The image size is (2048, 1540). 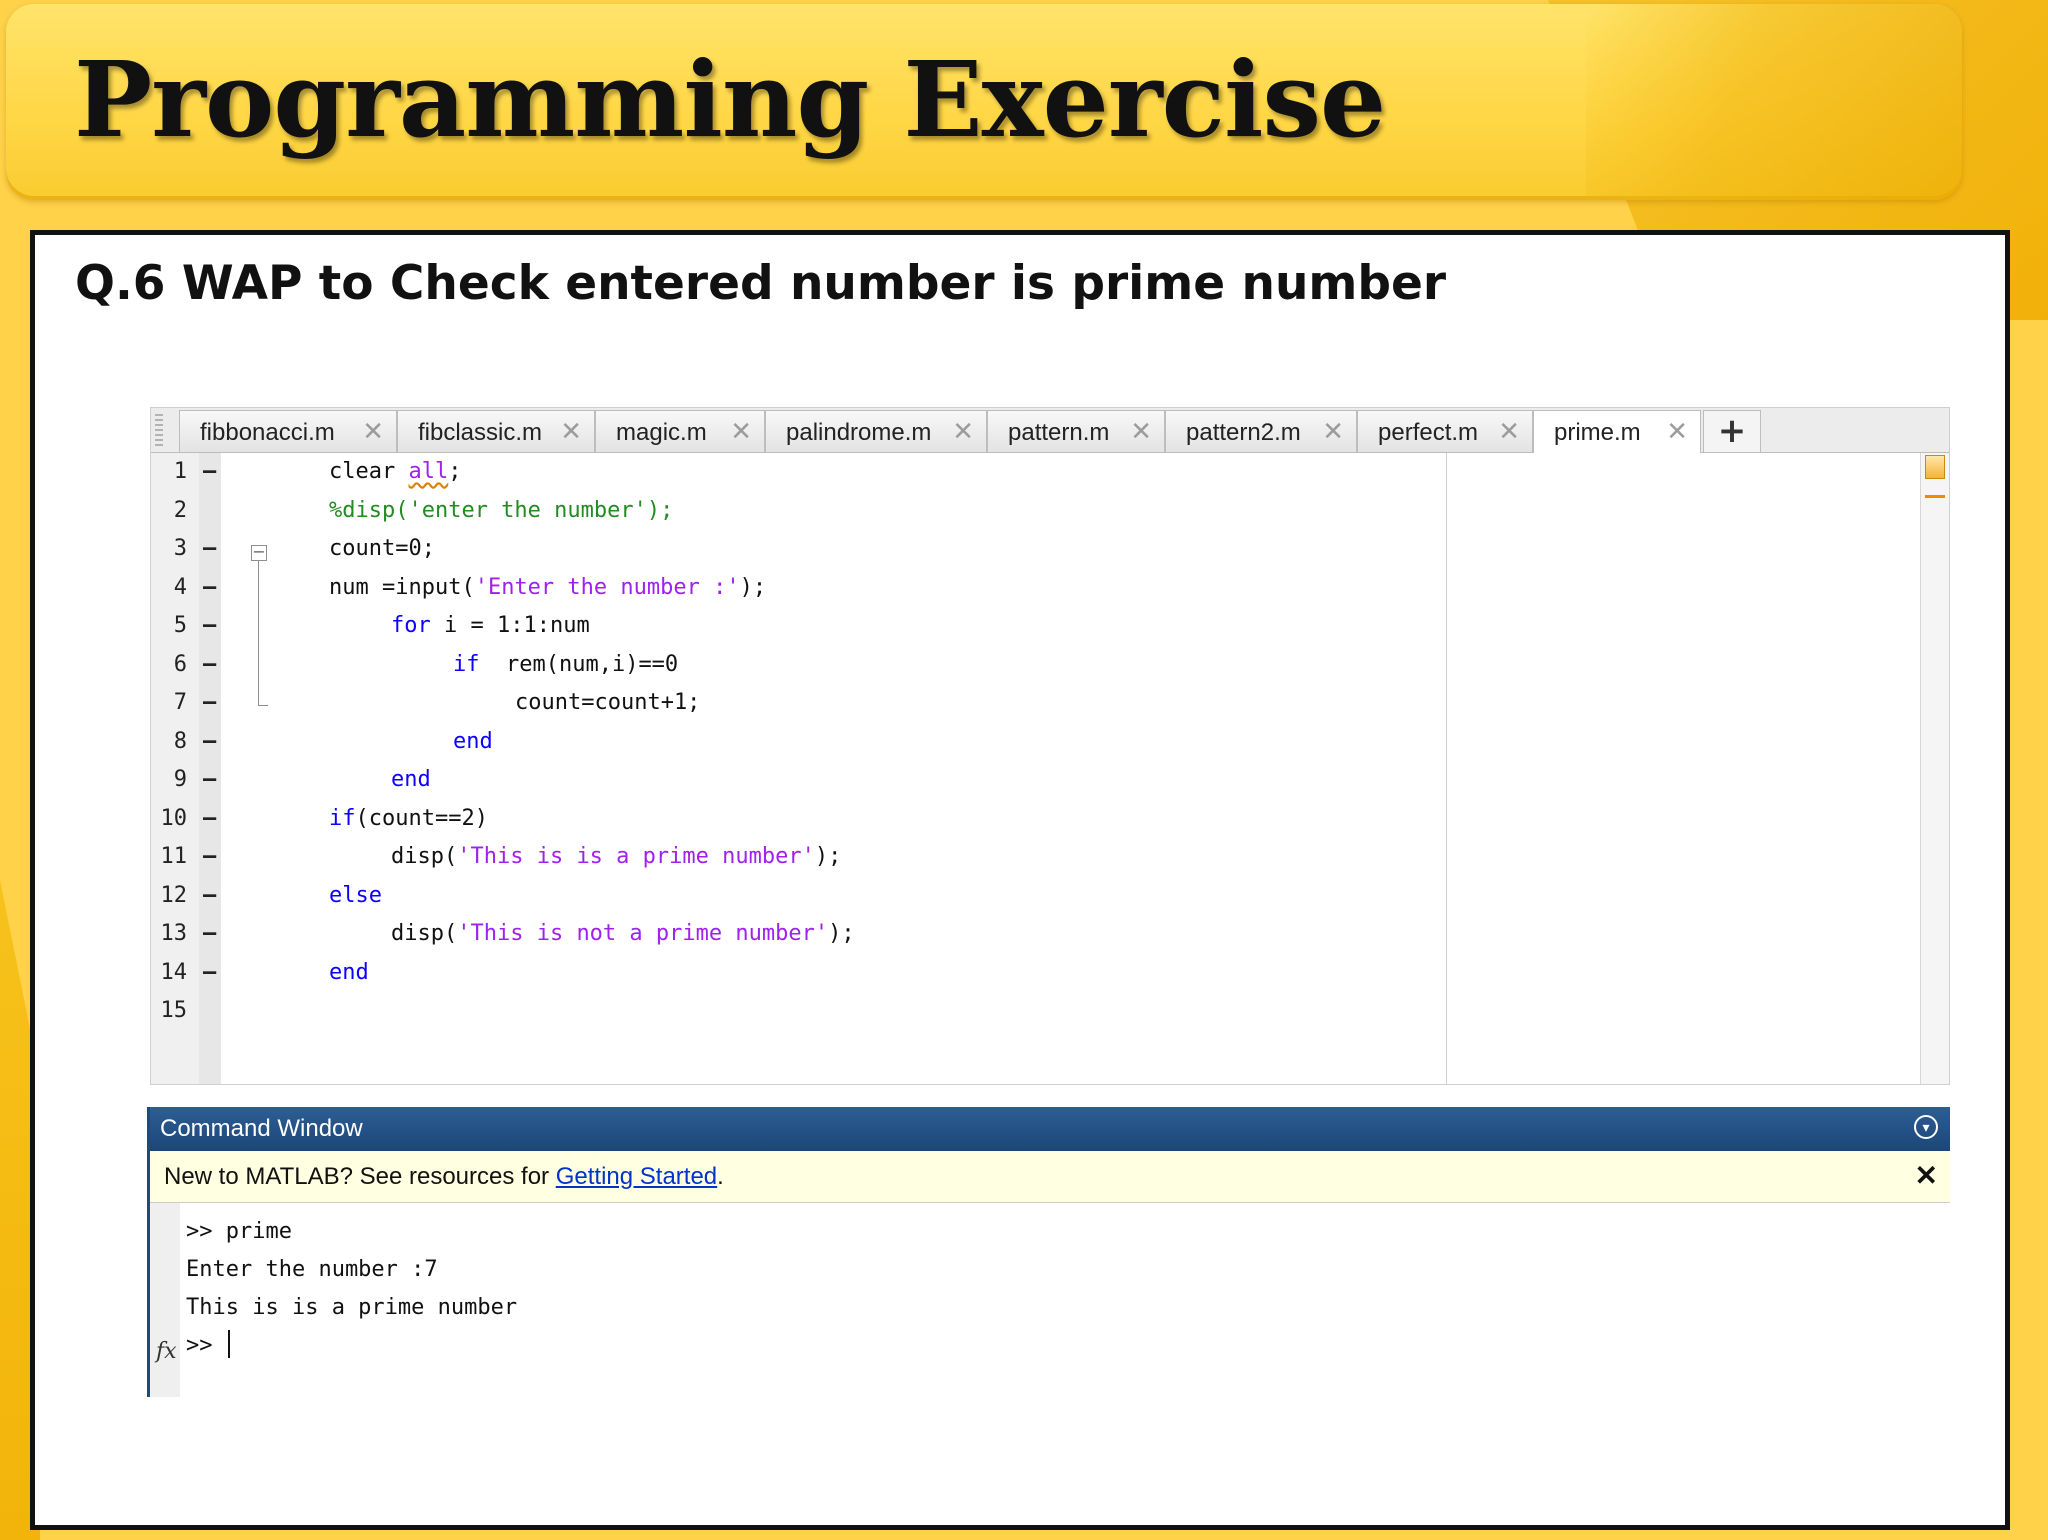 I want to click on code-token: count=0;, so click(x=382, y=548).